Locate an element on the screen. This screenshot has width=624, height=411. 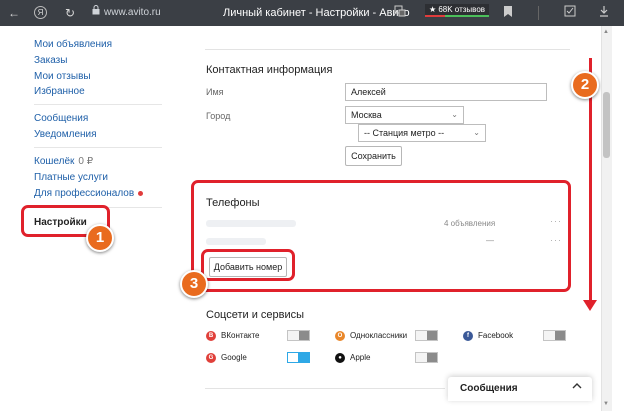
scroll-up-icon: ▲ is located at coordinates (606, 32).